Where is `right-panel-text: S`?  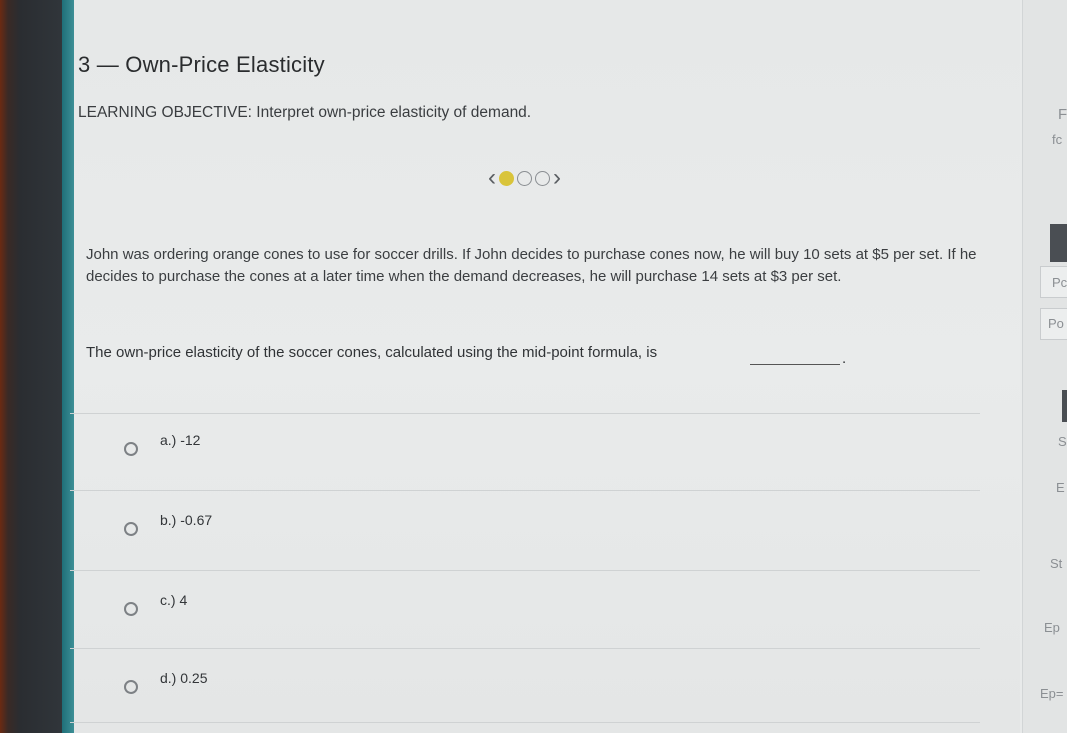 right-panel-text: S is located at coordinates (1062, 441).